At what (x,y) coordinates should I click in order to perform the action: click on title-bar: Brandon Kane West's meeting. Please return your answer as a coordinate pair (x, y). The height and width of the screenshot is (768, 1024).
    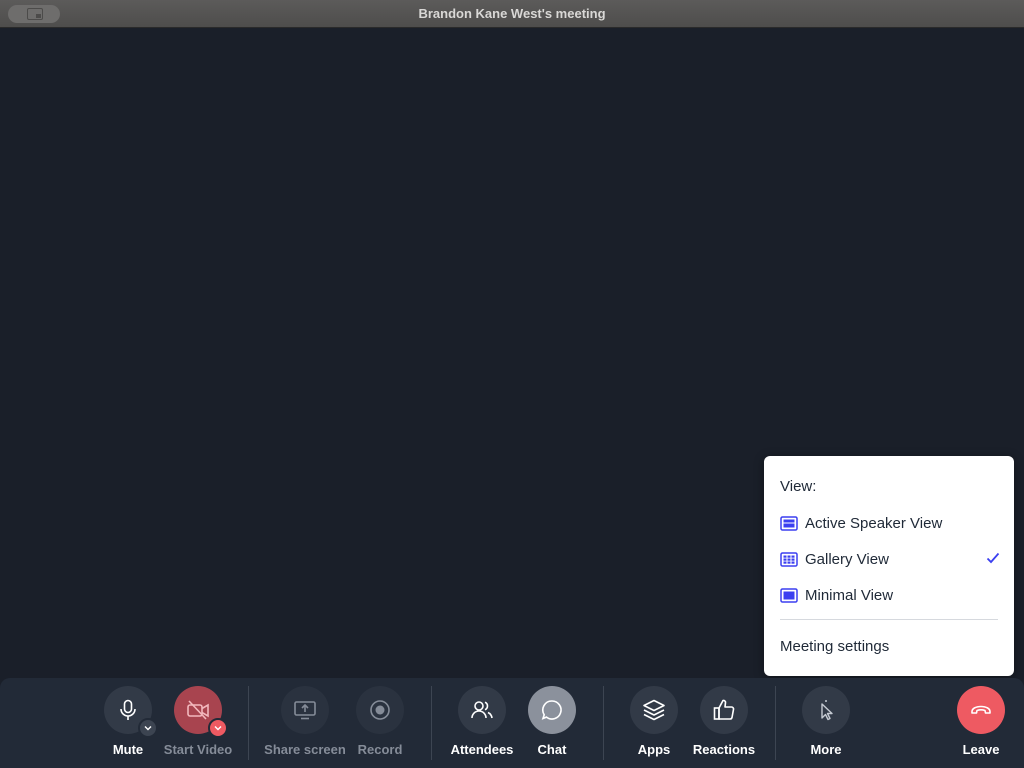
    Looking at the image, I should click on (512, 14).